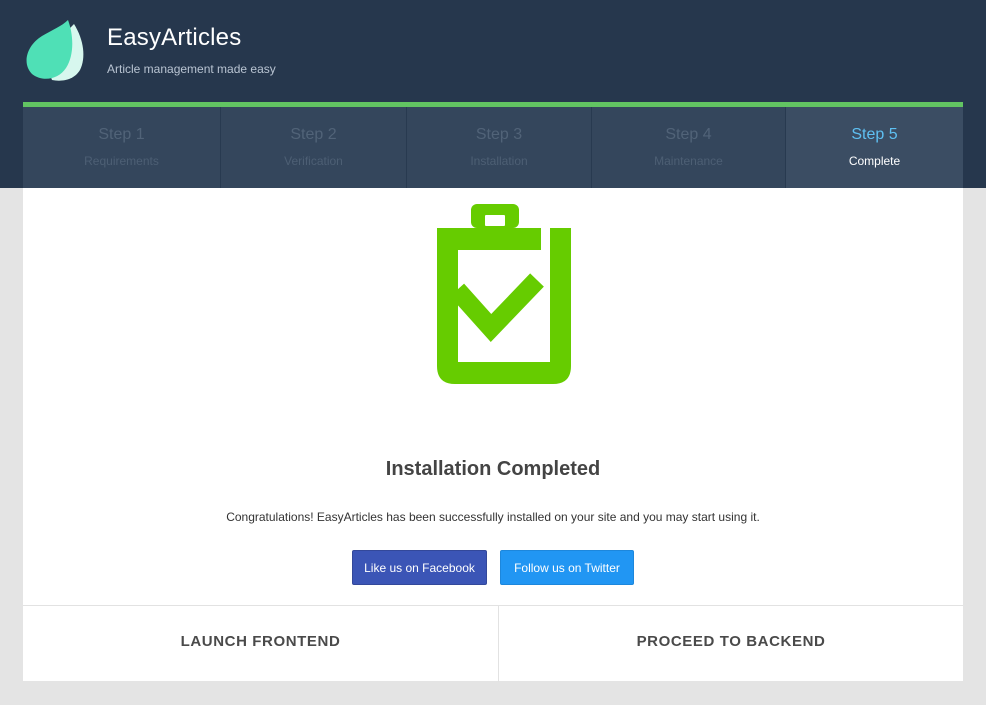  What do you see at coordinates (504, 294) in the screenshot?
I see `clipboard-check-icon` at bounding box center [504, 294].